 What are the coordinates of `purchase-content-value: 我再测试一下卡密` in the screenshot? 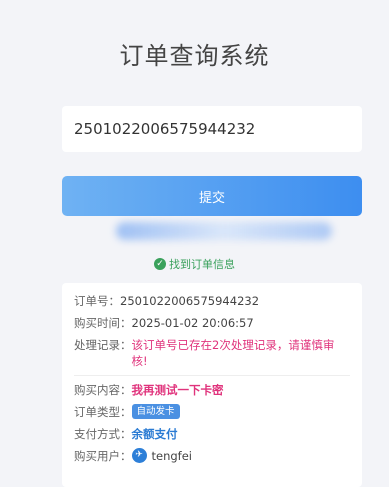 It's located at (177, 390).